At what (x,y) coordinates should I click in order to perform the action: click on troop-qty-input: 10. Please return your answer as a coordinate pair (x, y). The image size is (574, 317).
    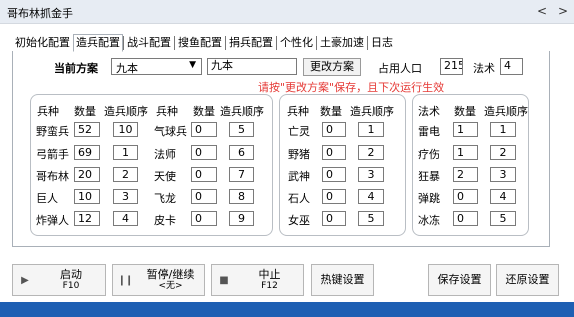
    Looking at the image, I should click on (87, 196).